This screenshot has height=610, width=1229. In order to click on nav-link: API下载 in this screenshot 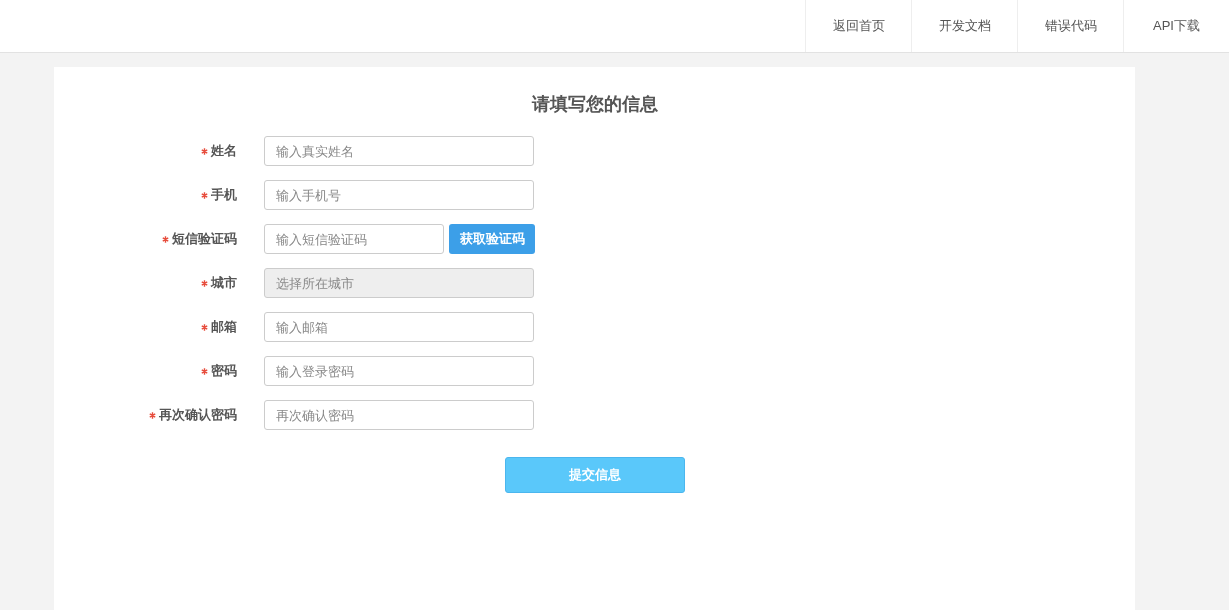, I will do `click(1176, 26)`.